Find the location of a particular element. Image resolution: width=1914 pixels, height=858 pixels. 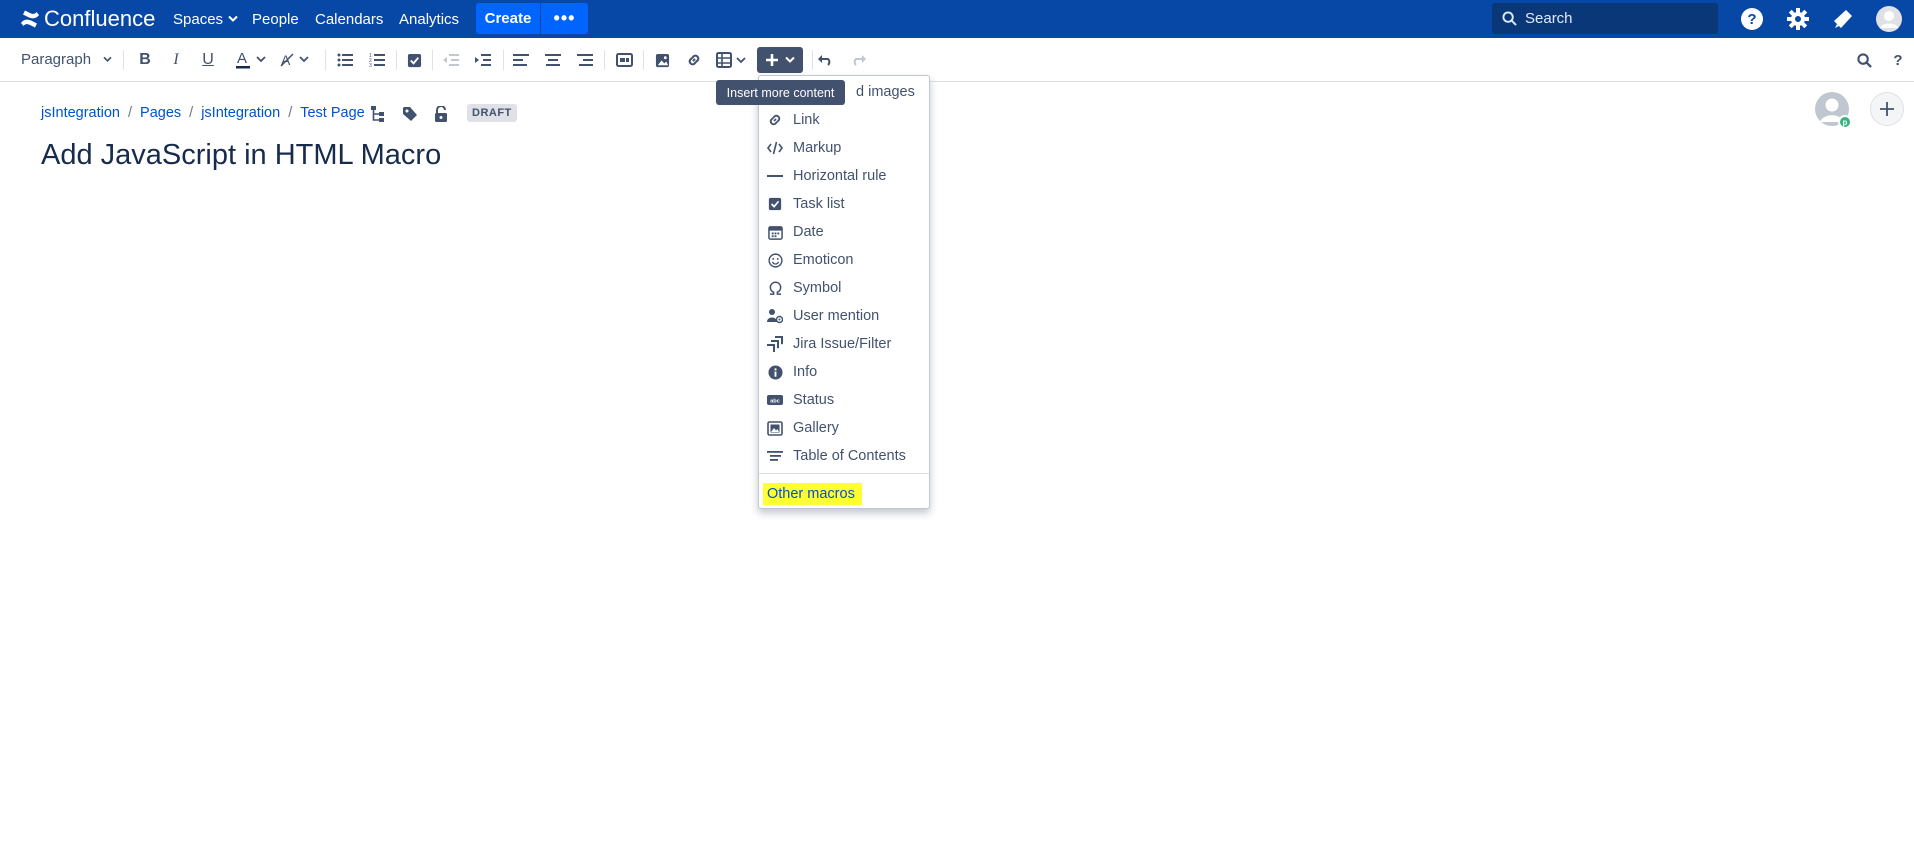

menu-item-label: Date is located at coordinates (808, 232).